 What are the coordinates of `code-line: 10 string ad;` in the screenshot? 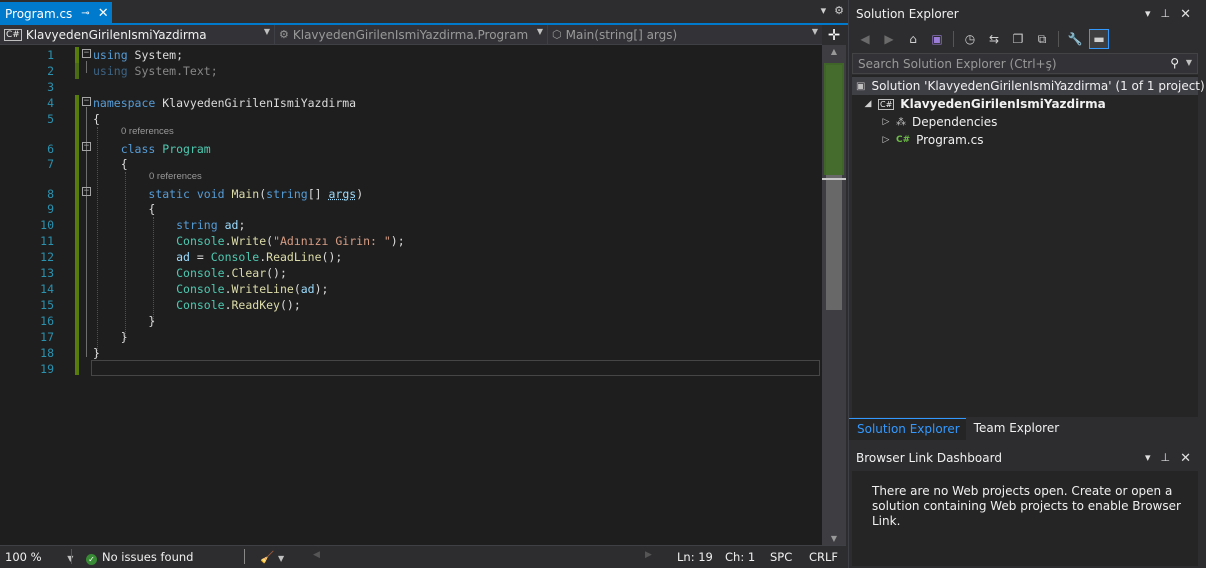 It's located at (411, 225).